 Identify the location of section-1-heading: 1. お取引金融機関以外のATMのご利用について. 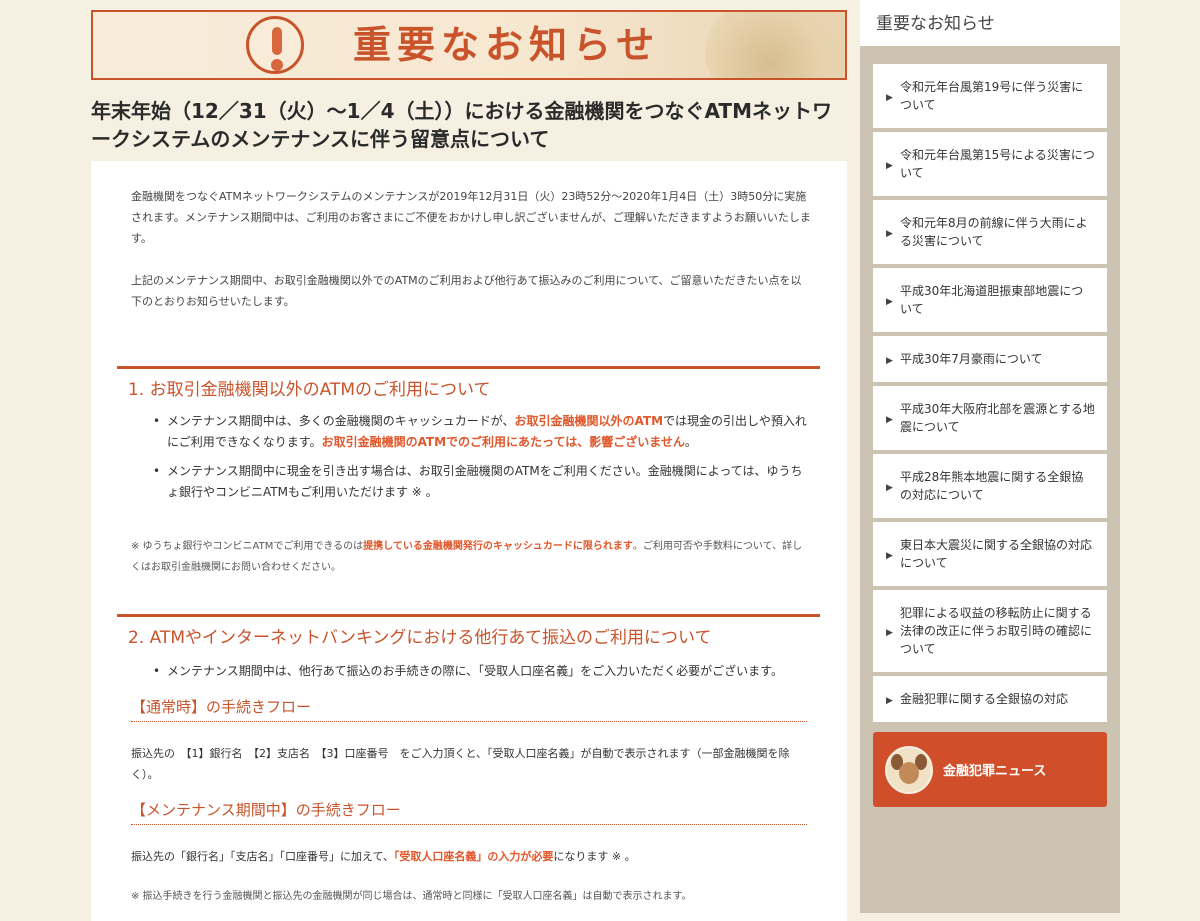
(309, 390).